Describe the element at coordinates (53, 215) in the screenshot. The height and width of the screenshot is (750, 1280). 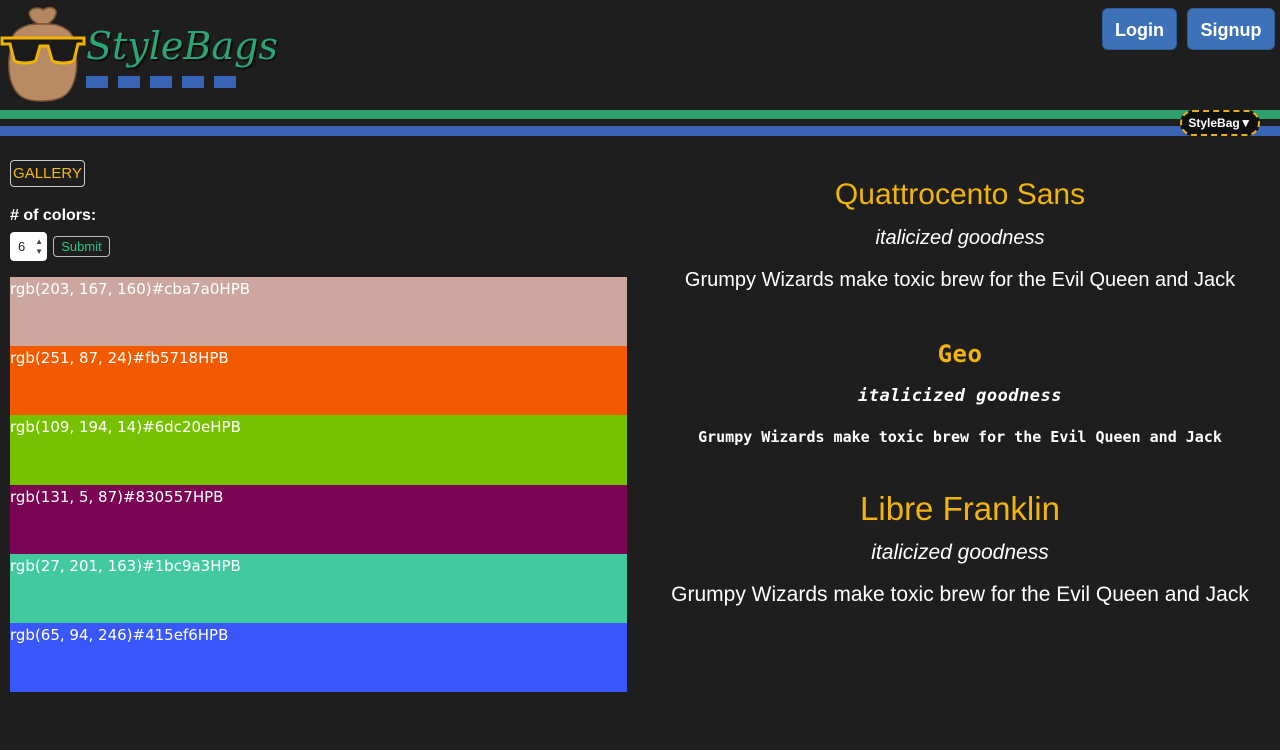
I see `colors-count-label: # of colors:` at that location.